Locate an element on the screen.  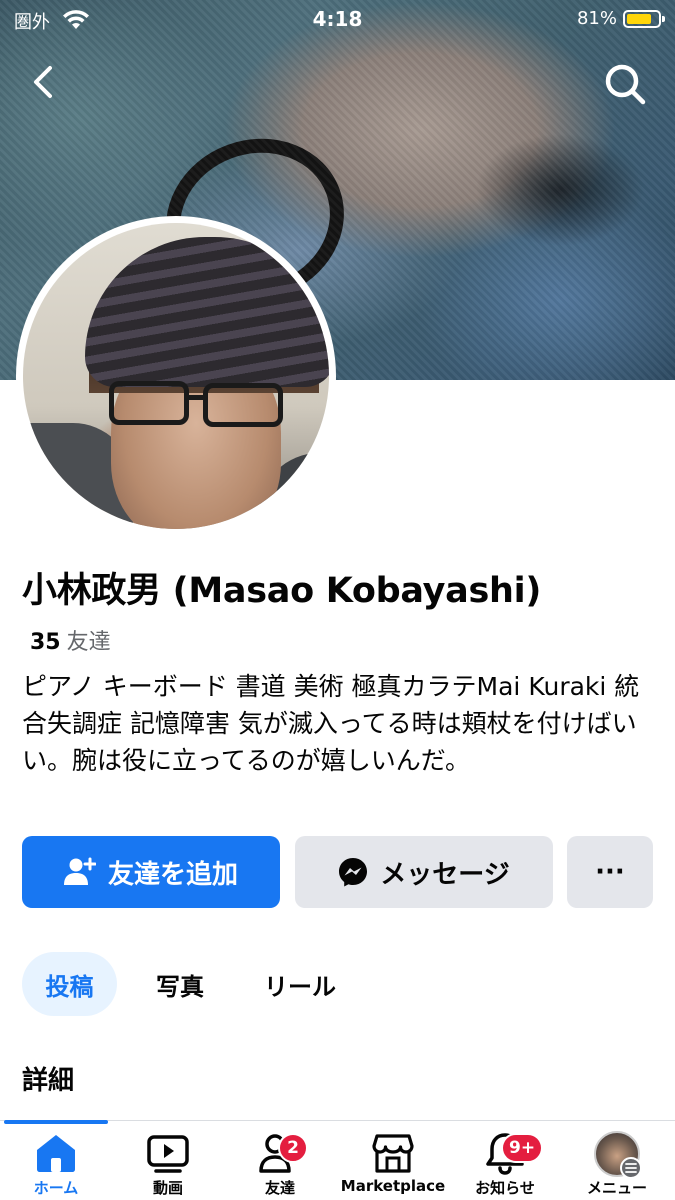
avatar-glasses-right is located at coordinates (243, 405).